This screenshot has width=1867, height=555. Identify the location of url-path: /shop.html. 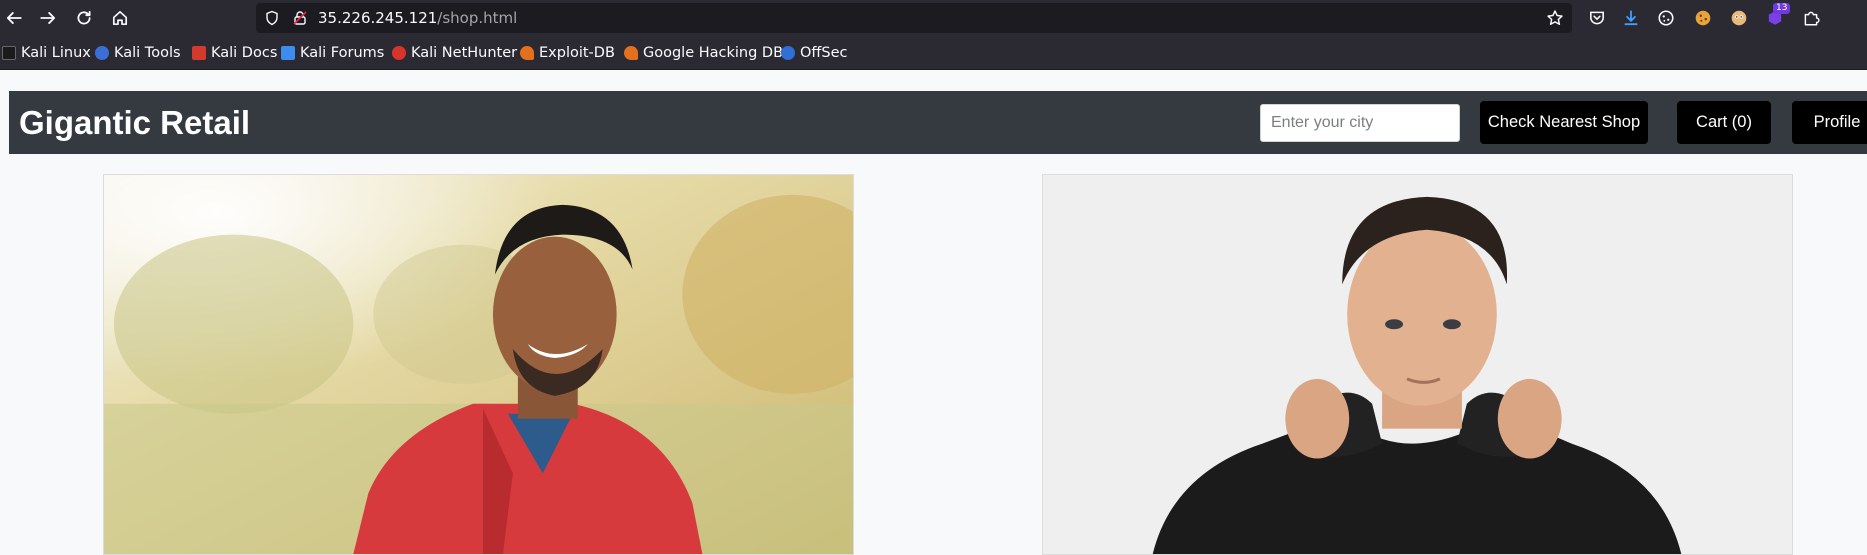
(477, 18).